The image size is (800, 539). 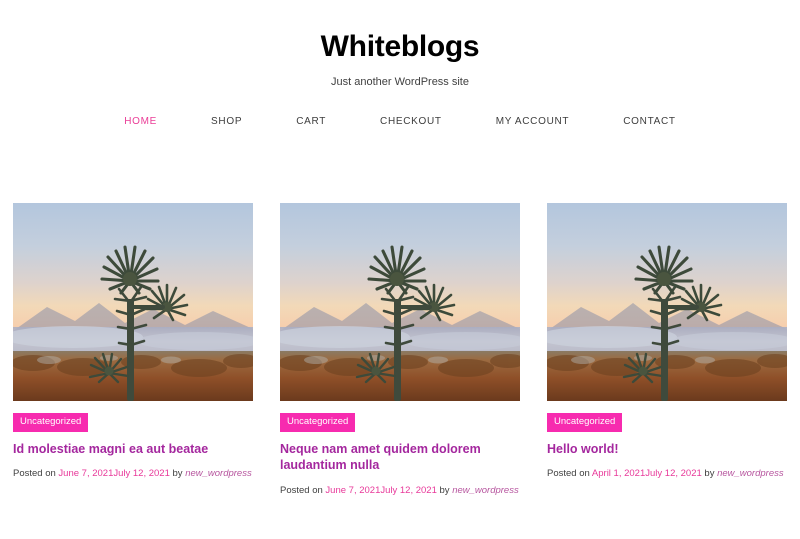 I want to click on nav-item-my-account: MY ACCOUNT, so click(x=533, y=121).